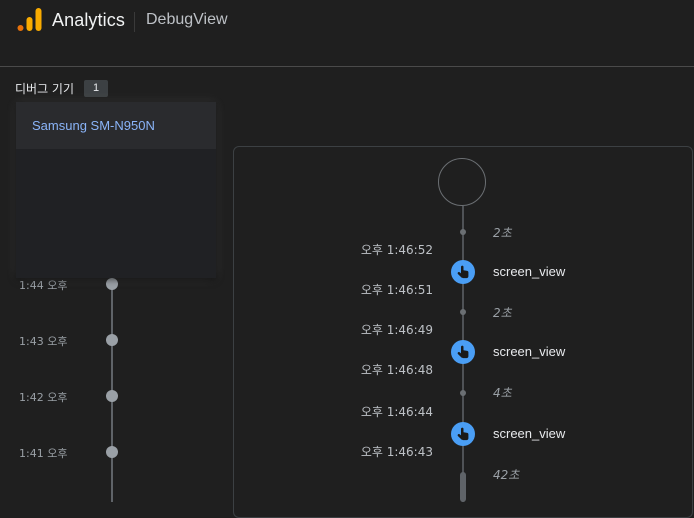 The height and width of the screenshot is (518, 694). I want to click on device-dropdown-panel: Samsung SM-N950N, so click(116, 190).